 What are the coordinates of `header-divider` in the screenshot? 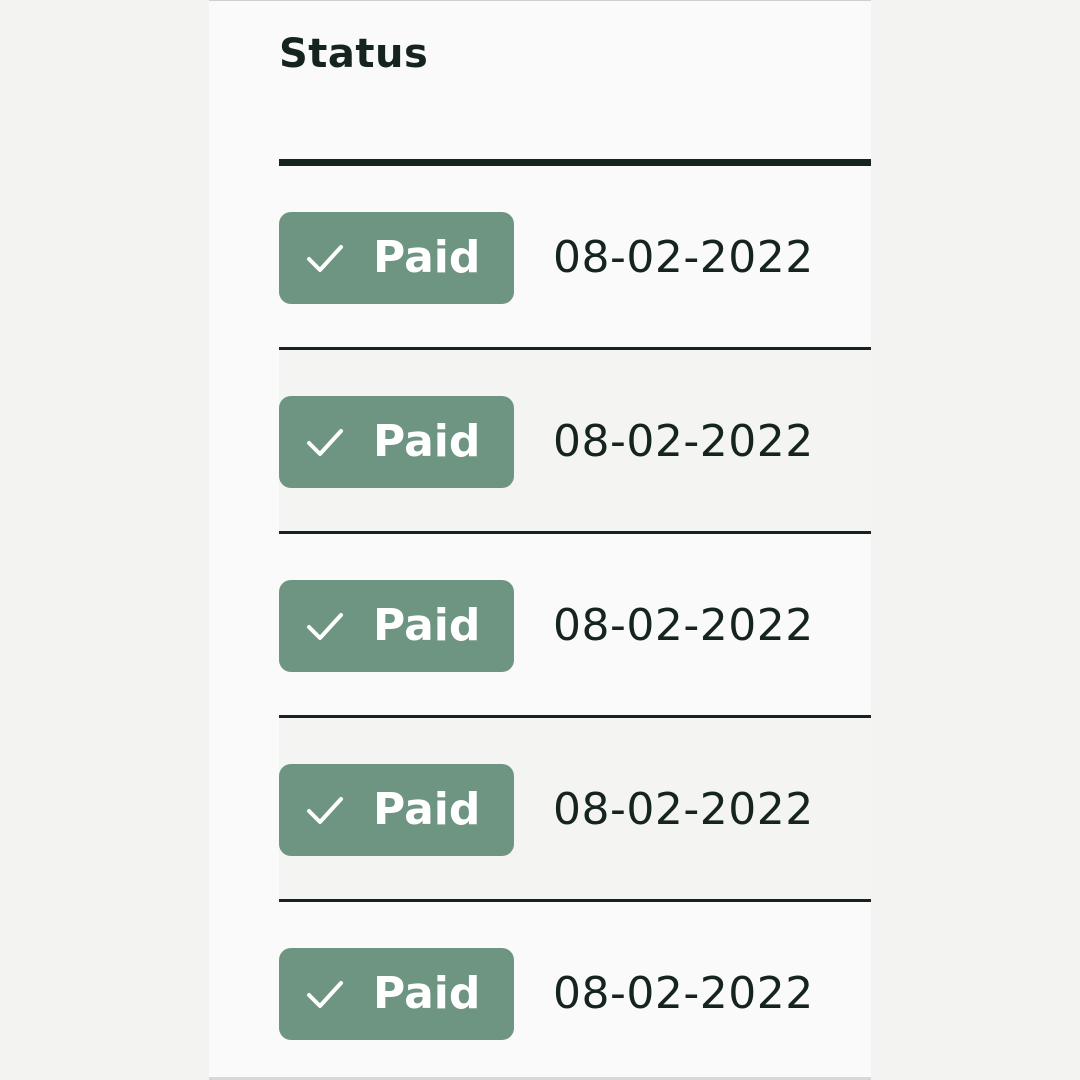 It's located at (575, 162).